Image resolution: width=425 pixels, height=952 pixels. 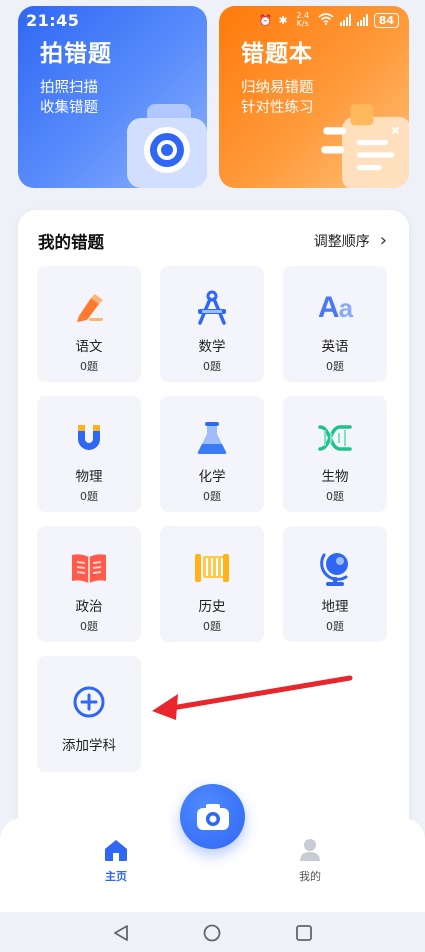 I want to click on add-subject-label: 添加学科, so click(x=89, y=746).